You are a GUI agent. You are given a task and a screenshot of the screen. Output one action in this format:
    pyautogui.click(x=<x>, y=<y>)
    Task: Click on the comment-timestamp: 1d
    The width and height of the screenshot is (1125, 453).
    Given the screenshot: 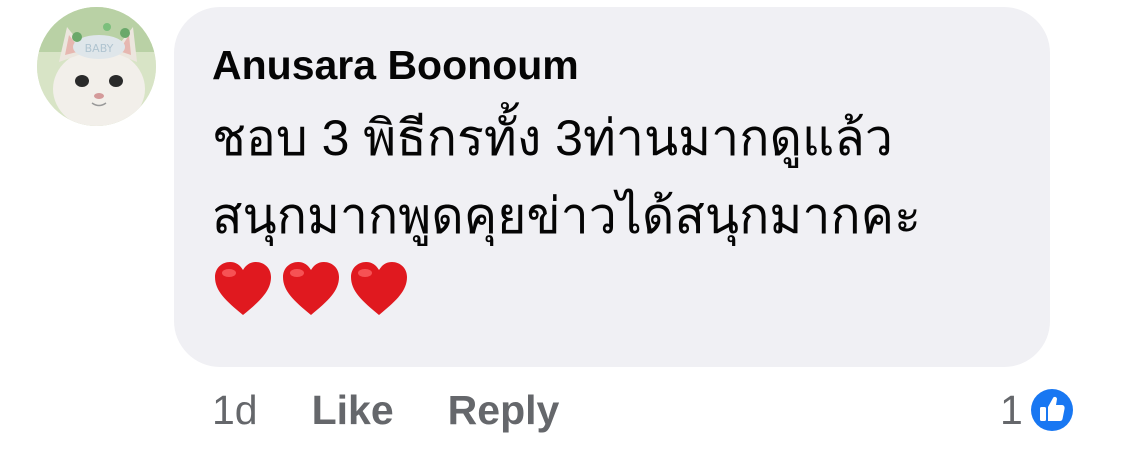 What is the action you would take?
    pyautogui.click(x=235, y=410)
    